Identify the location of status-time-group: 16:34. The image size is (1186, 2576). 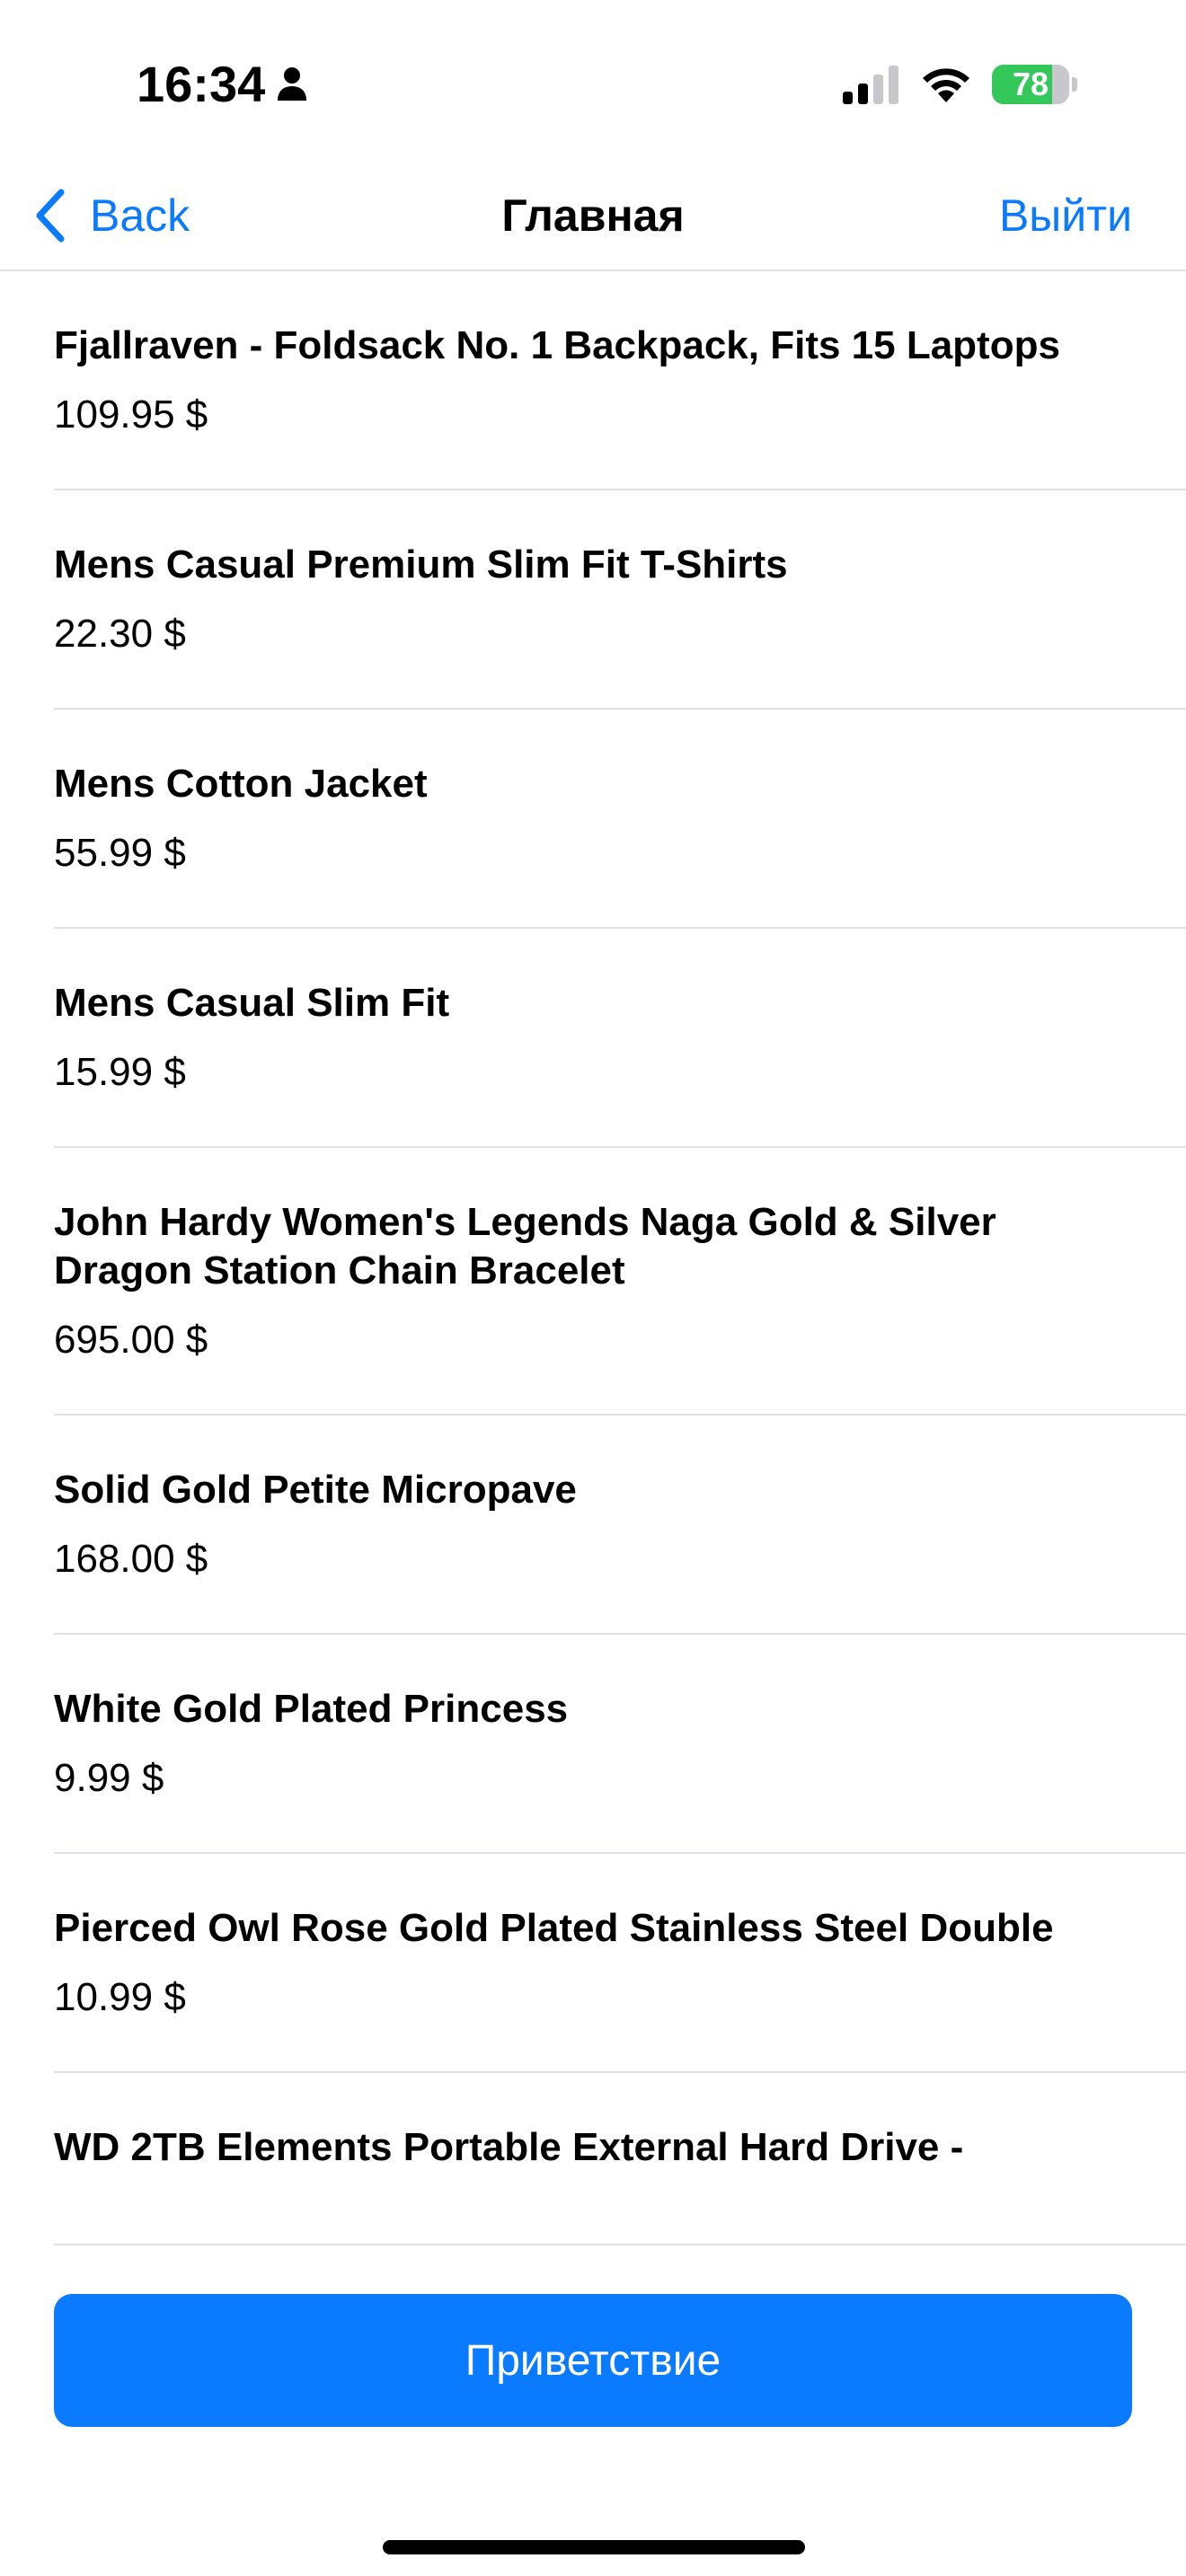
(222, 84).